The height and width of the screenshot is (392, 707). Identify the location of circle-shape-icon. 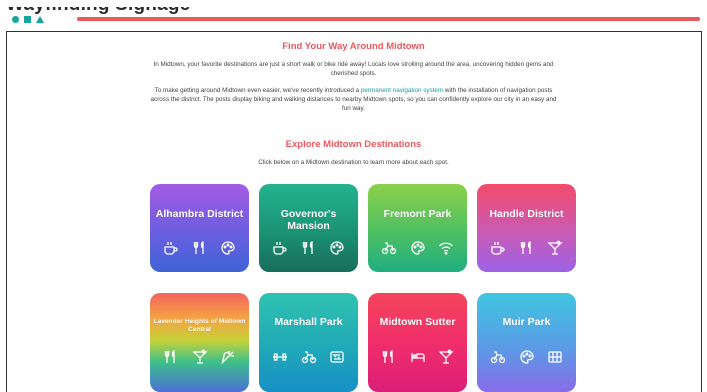
(15, 19).